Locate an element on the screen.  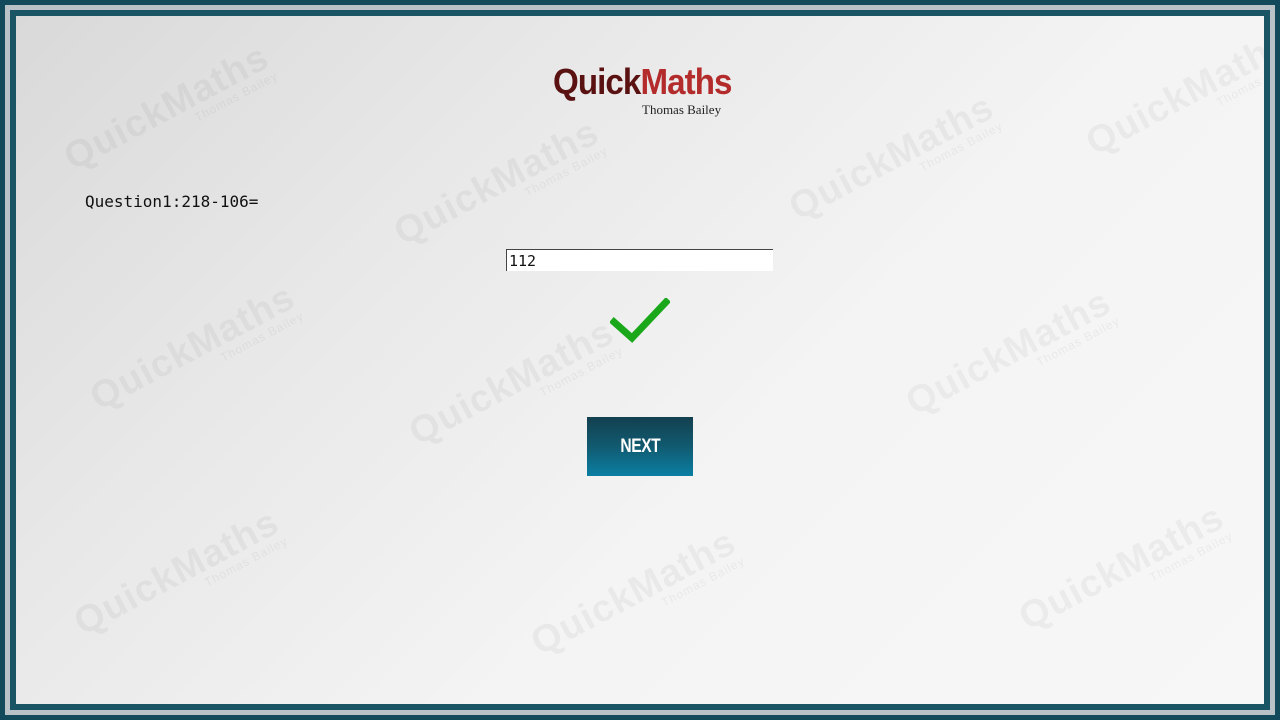
logo-title: QuickMaths is located at coordinates (642, 81).